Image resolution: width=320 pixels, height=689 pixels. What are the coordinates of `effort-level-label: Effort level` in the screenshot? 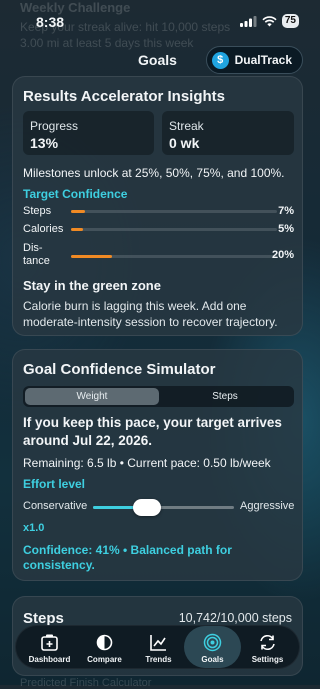 It's located at (54, 484).